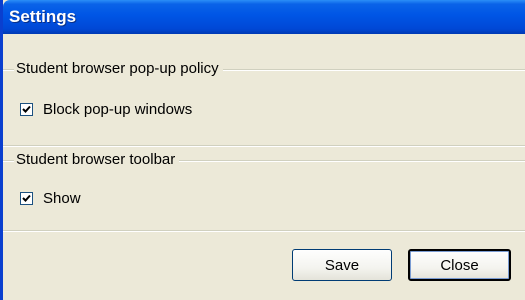 Image resolution: width=525 pixels, height=300 pixels. What do you see at coordinates (264, 146) in the screenshot?
I see `group-separator` at bounding box center [264, 146].